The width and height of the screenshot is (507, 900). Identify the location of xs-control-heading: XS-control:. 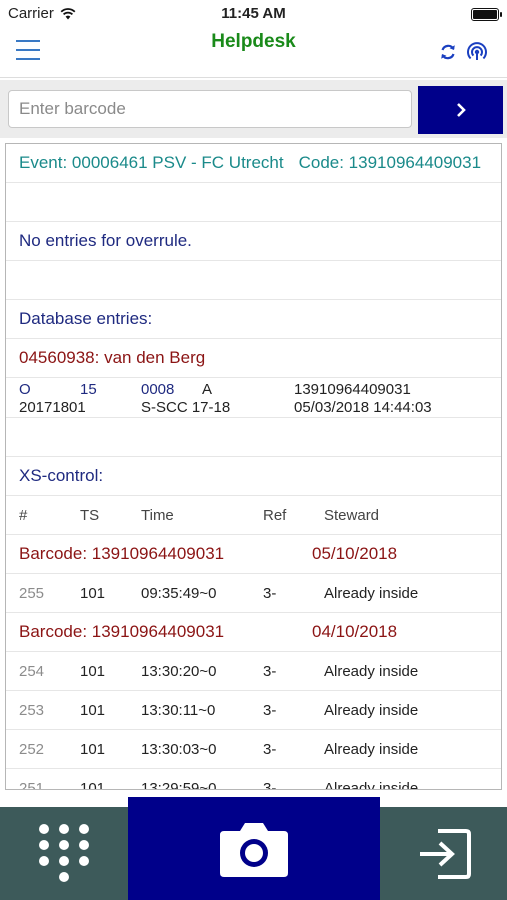
(253, 476).